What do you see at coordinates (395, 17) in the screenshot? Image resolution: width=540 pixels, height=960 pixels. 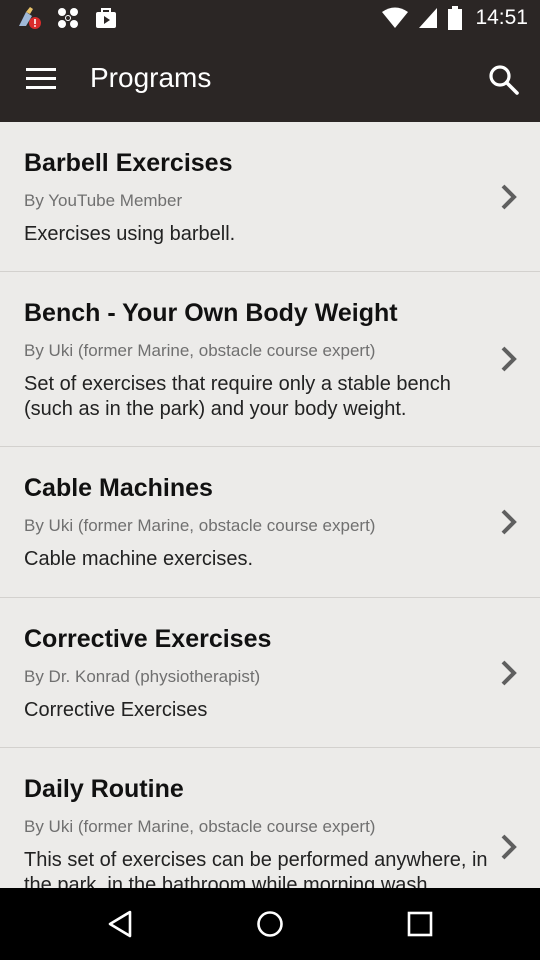 I see `wifi-icon` at bounding box center [395, 17].